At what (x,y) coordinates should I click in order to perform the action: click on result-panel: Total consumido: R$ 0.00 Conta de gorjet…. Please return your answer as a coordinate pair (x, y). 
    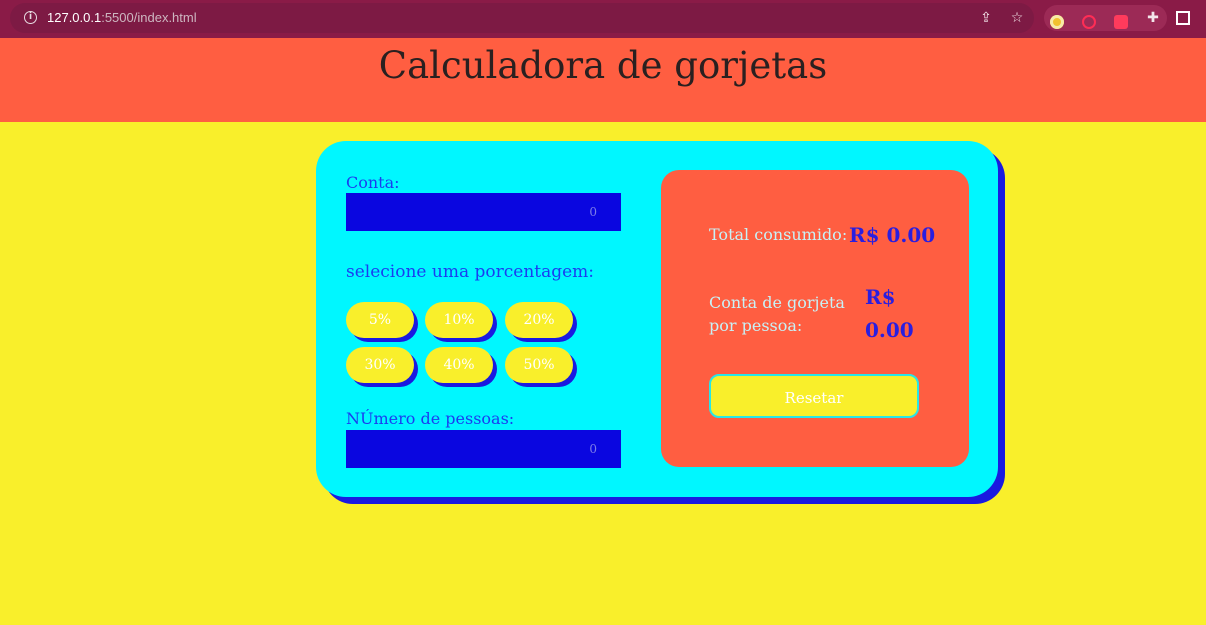
    Looking at the image, I should click on (815, 318).